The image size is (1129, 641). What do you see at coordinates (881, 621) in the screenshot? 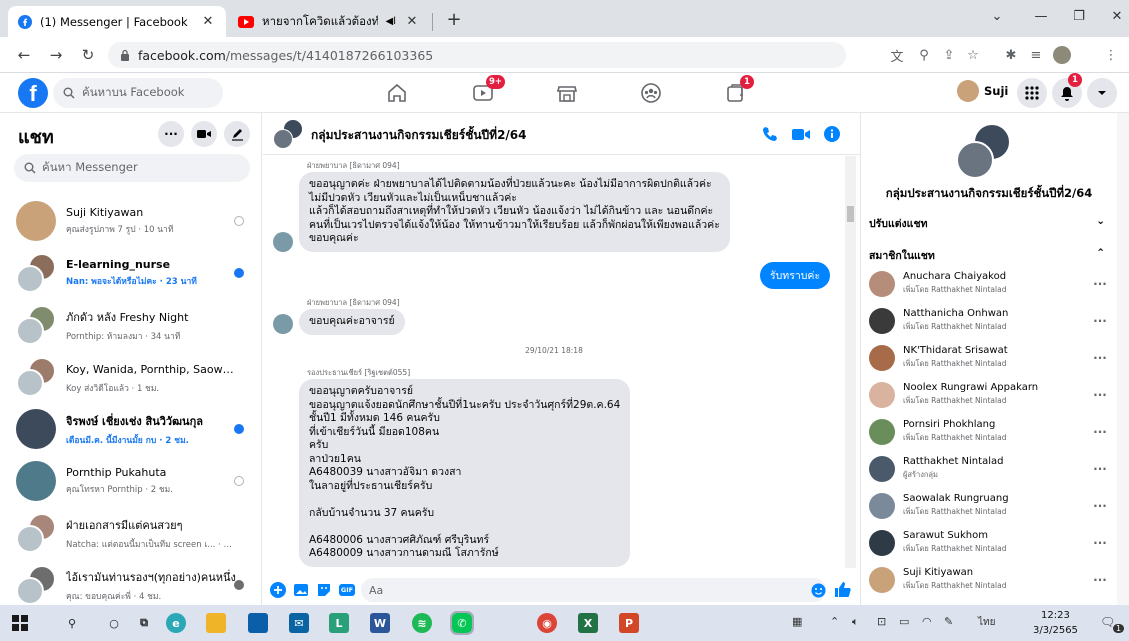
I see `network-icon: ⊡` at bounding box center [881, 621].